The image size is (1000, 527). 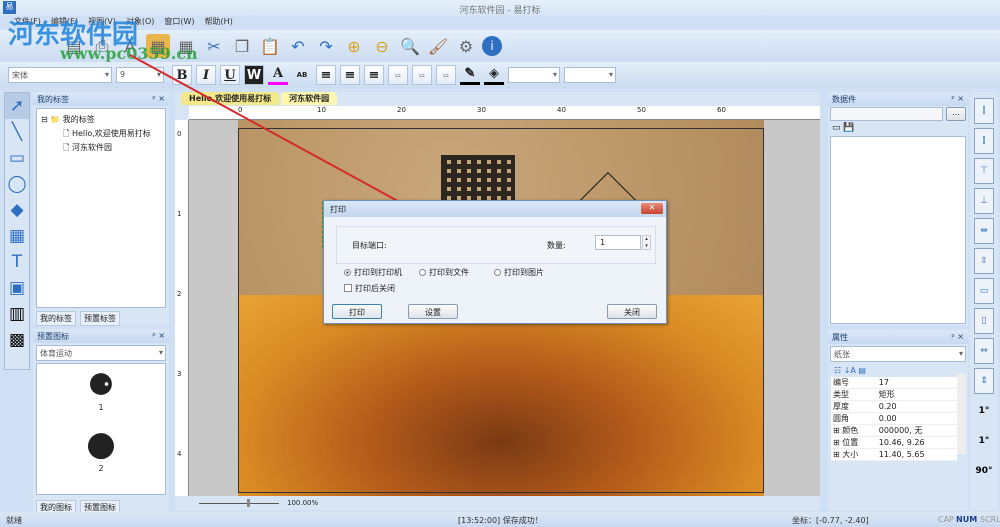 I want to click on align-top-tool-icon: ⊤, so click(x=984, y=171).